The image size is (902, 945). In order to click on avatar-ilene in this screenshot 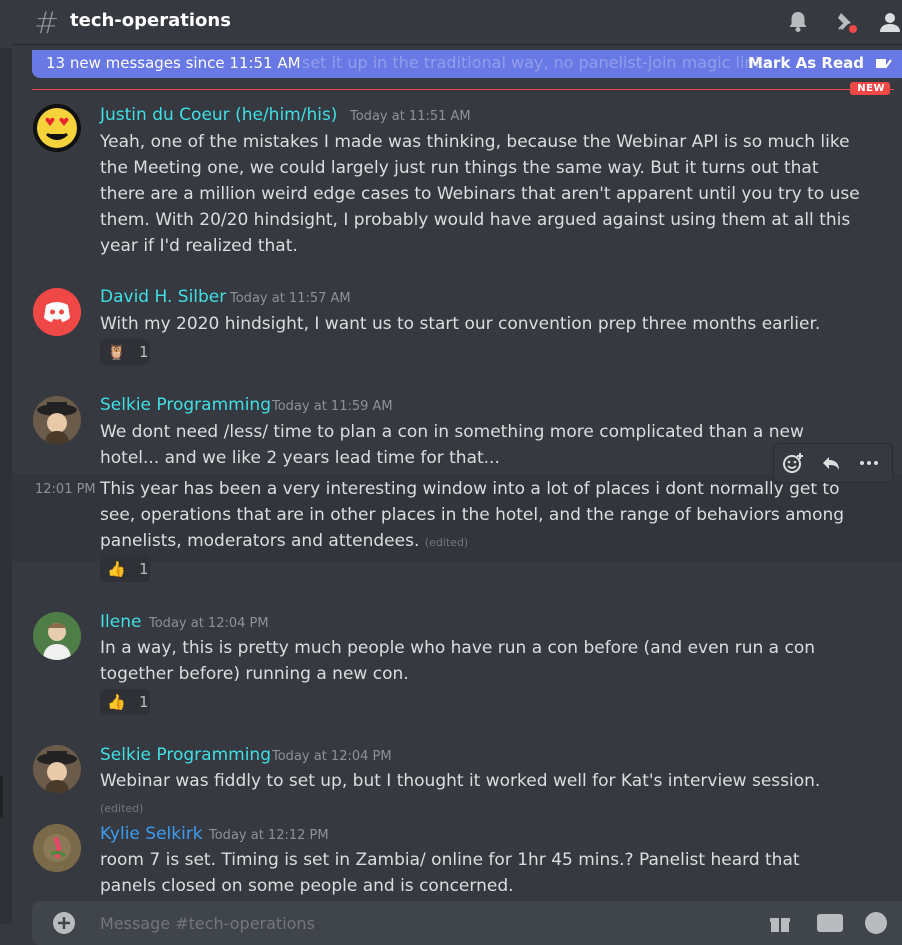, I will do `click(57, 636)`.